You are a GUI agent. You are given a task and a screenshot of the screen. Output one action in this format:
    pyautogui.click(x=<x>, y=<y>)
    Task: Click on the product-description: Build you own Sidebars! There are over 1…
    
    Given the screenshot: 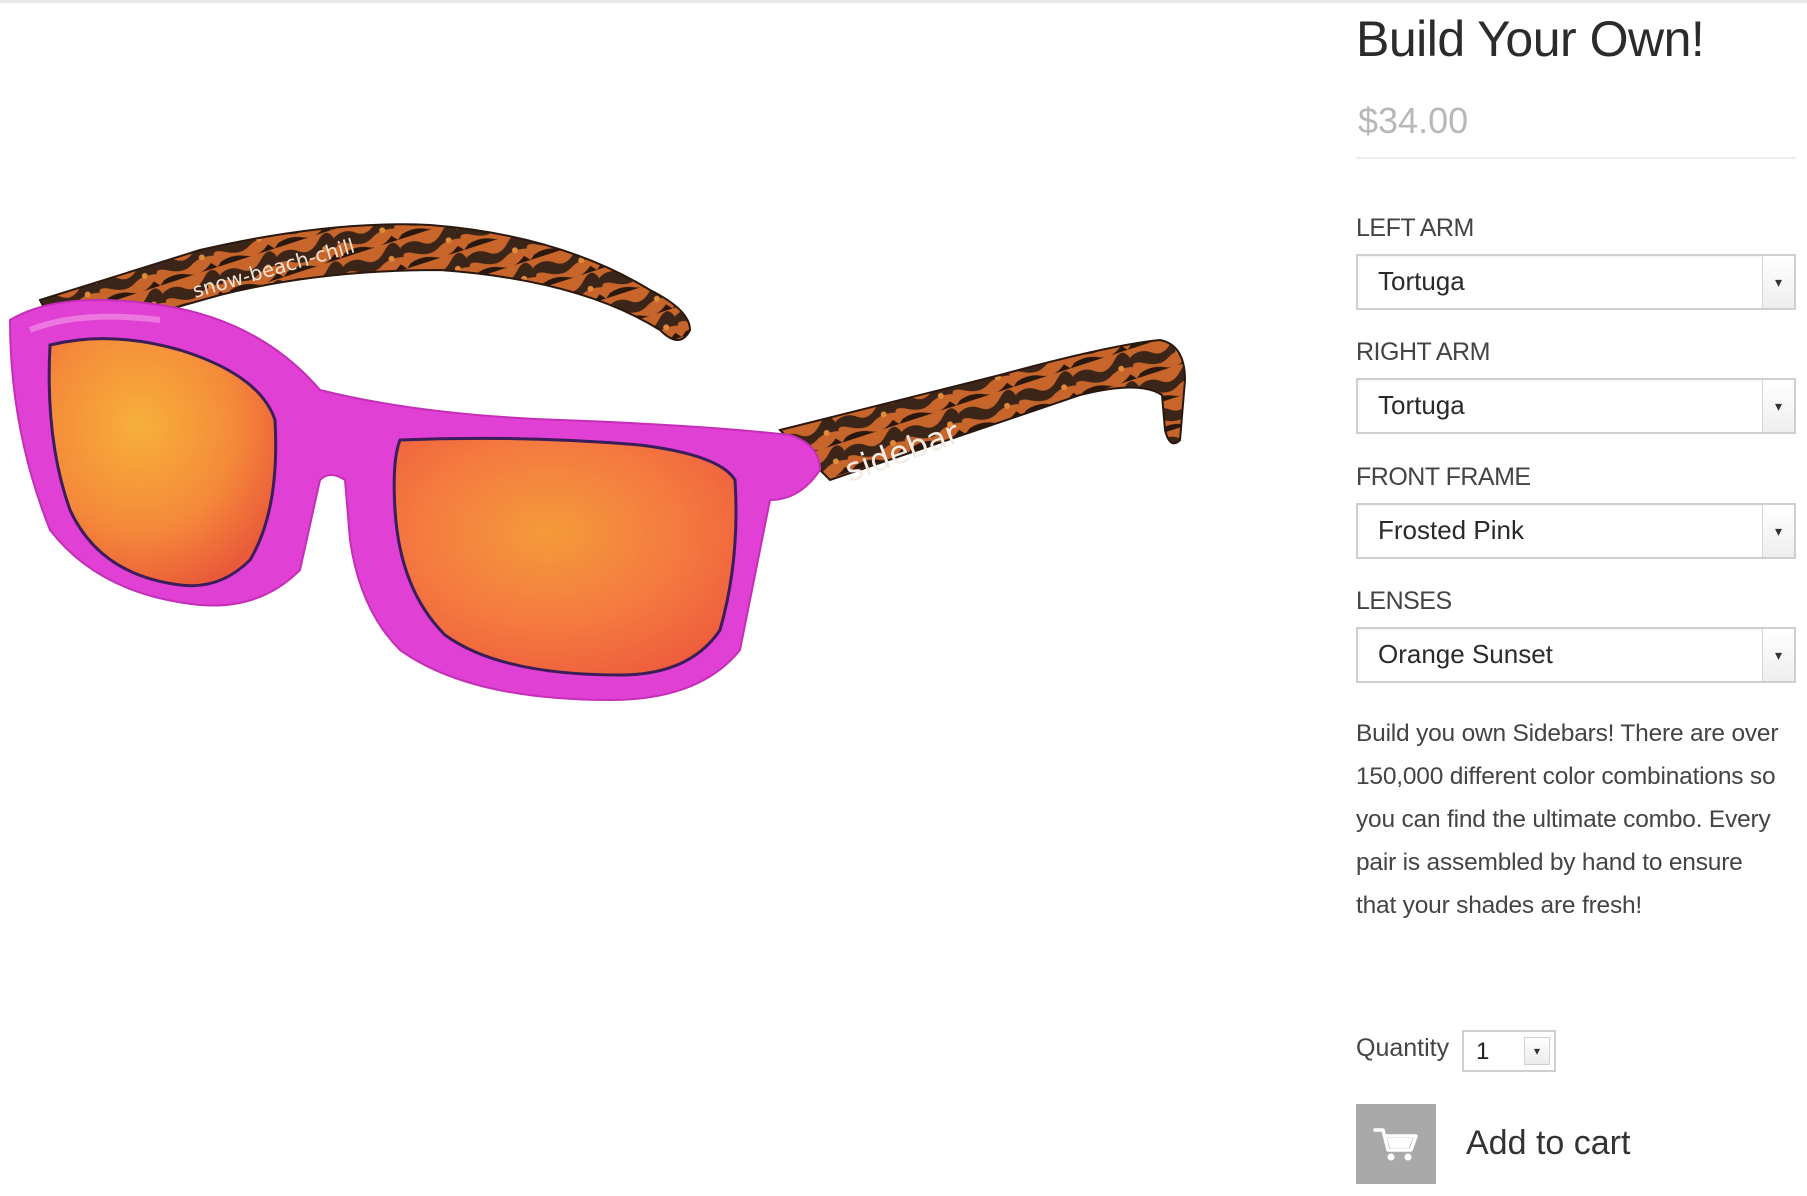 What is the action you would take?
    pyautogui.click(x=1567, y=819)
    